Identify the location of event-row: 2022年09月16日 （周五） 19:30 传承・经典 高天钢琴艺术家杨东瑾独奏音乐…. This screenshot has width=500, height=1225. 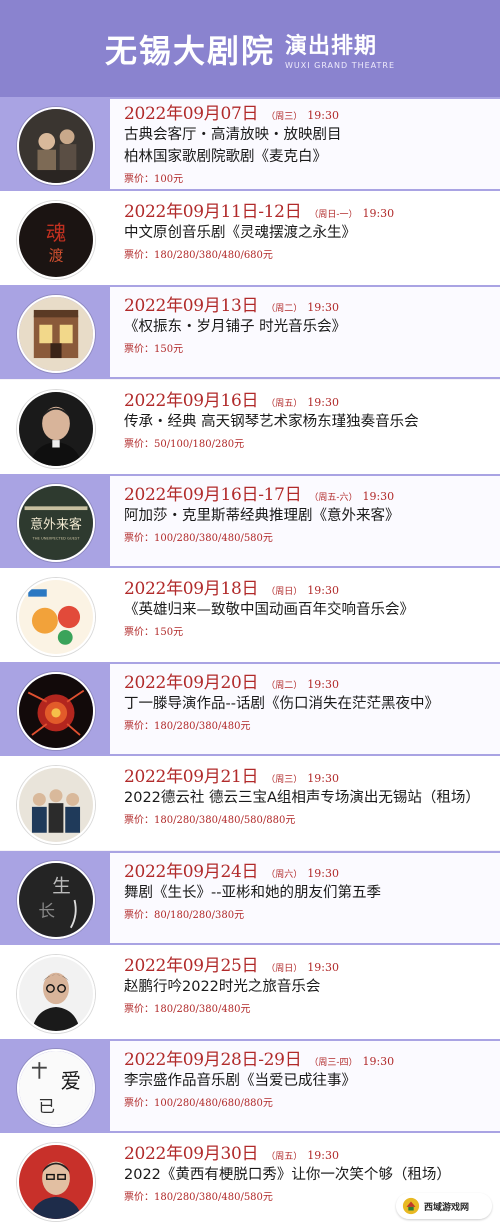
(250, 426).